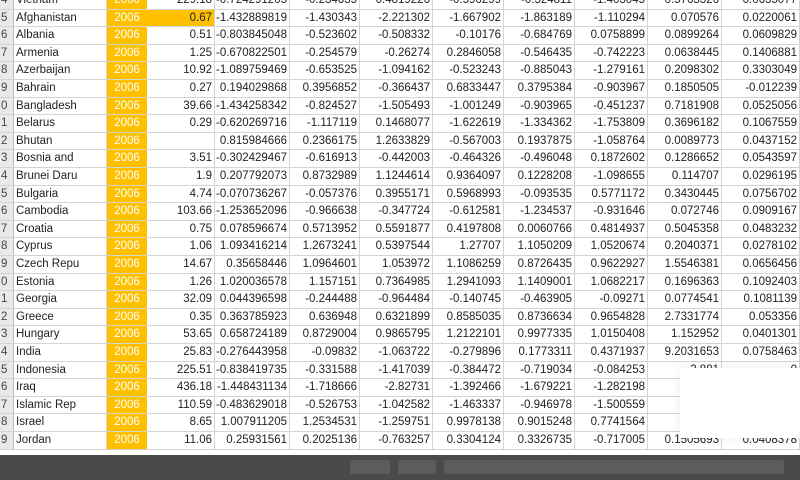 The image size is (800, 480). Describe the element at coordinates (761, 70) in the screenshot. I see `cell-indicator: 0.3303049` at that location.